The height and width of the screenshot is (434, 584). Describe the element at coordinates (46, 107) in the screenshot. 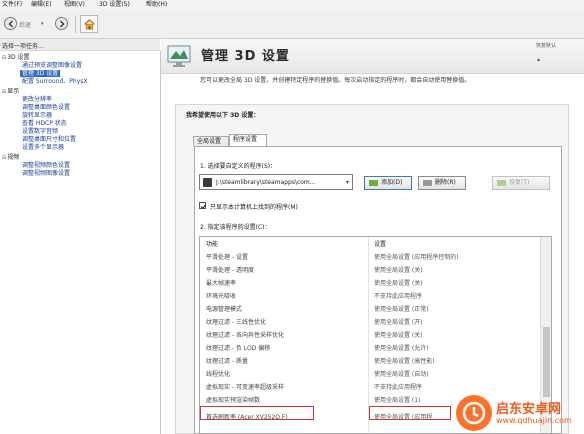

I see `tree-item-desktop-color: 调整桌面颜色设置` at that location.